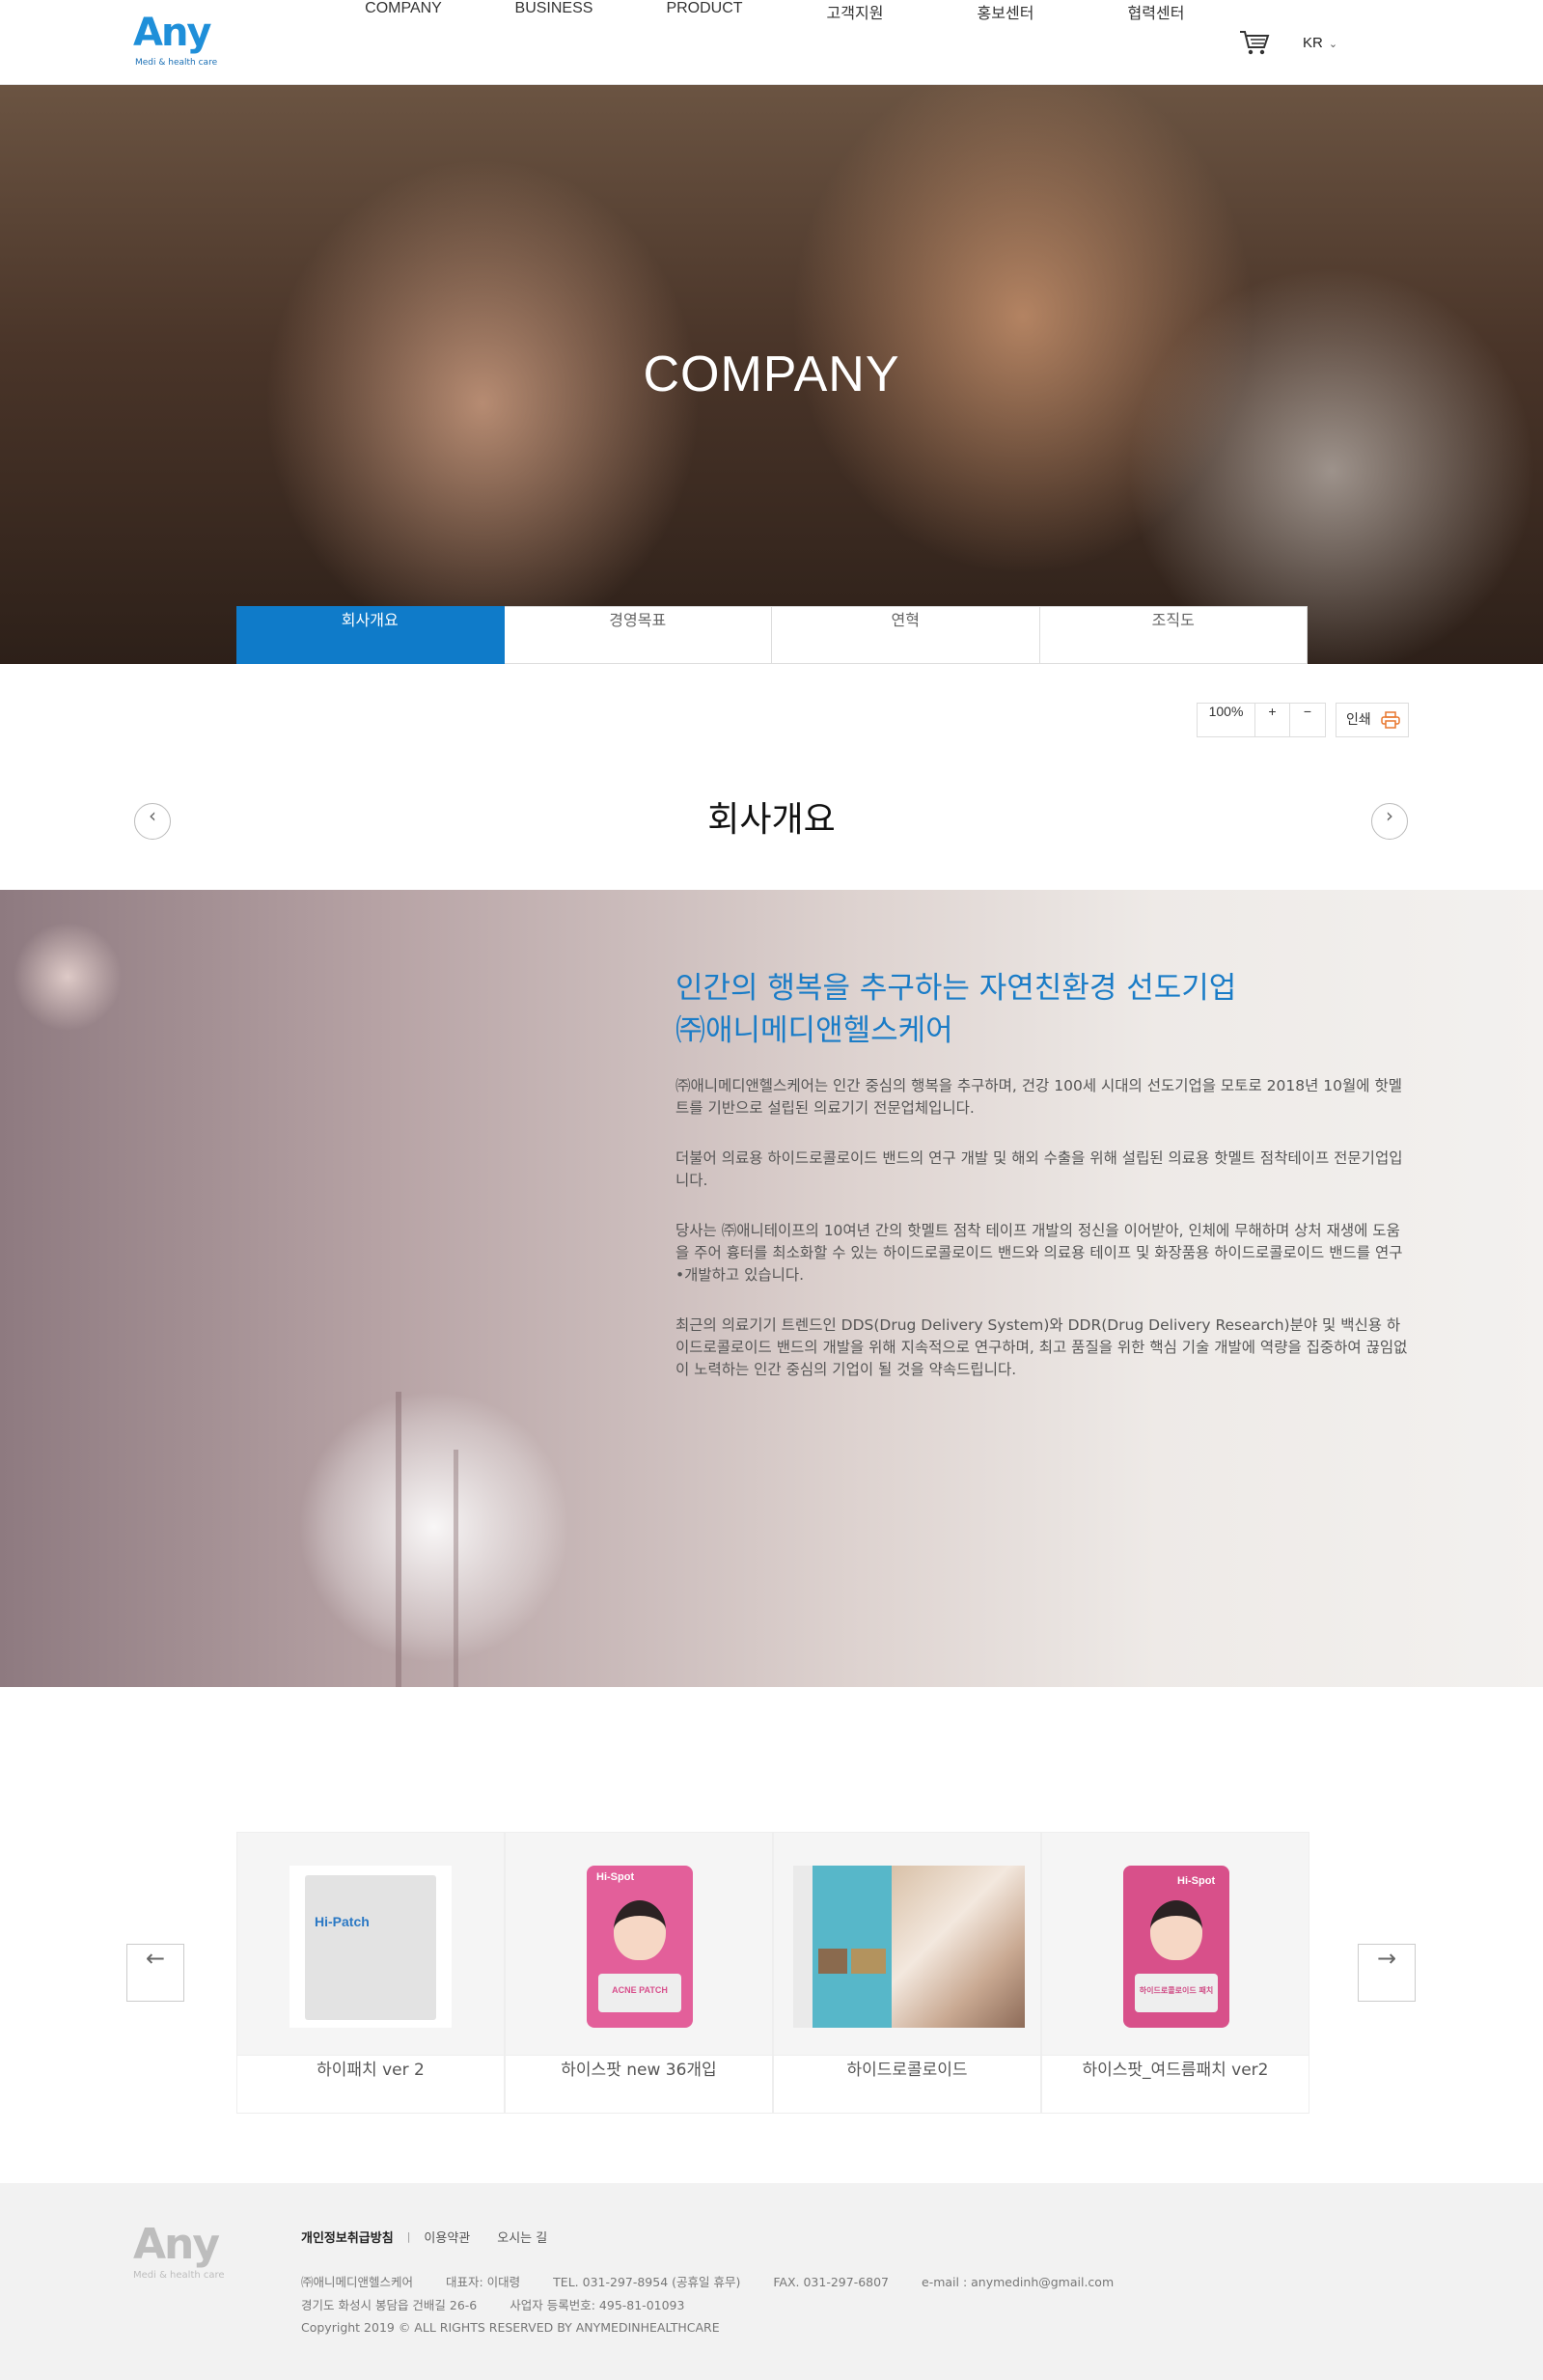 Image resolution: width=1543 pixels, height=2380 pixels. Describe the element at coordinates (639, 1944) in the screenshot. I see `product-image: Hi-Spot ACNE PATCH` at that location.